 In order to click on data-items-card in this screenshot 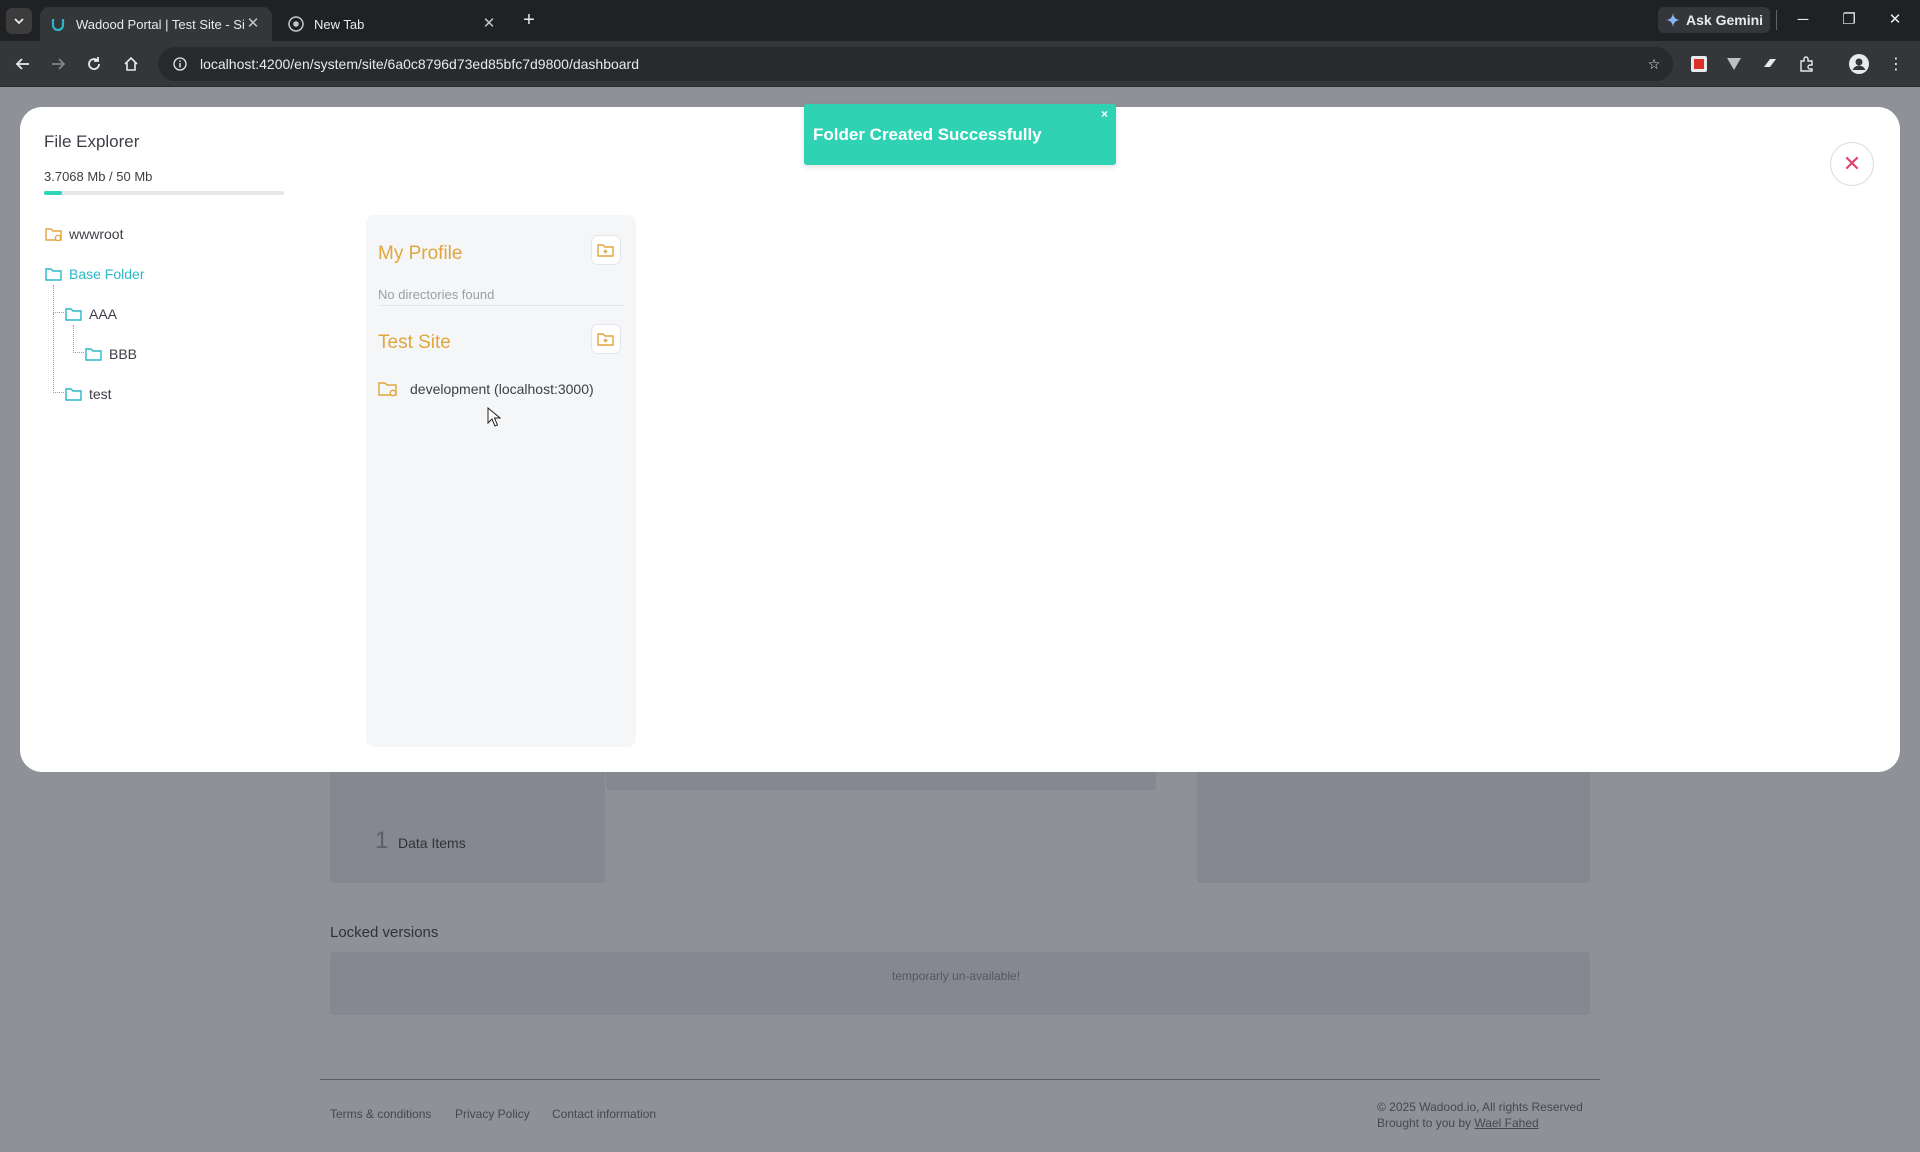, I will do `click(467, 826)`.